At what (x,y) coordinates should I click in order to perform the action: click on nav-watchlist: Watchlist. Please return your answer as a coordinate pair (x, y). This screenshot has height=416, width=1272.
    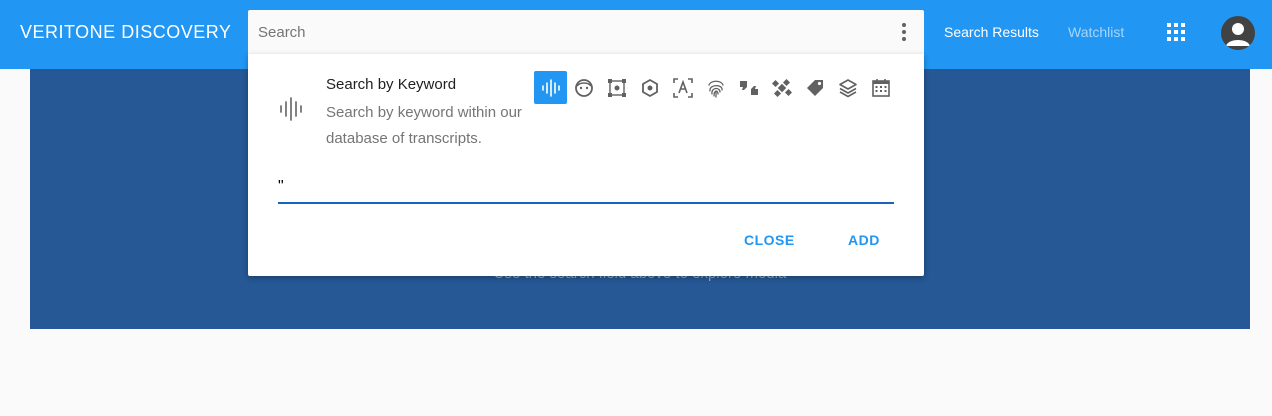
    Looking at the image, I should click on (1096, 32).